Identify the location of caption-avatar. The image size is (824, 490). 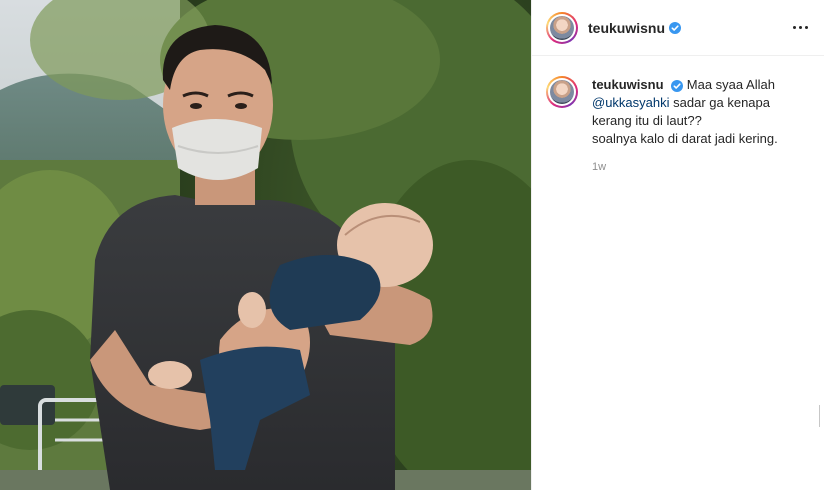
(562, 92).